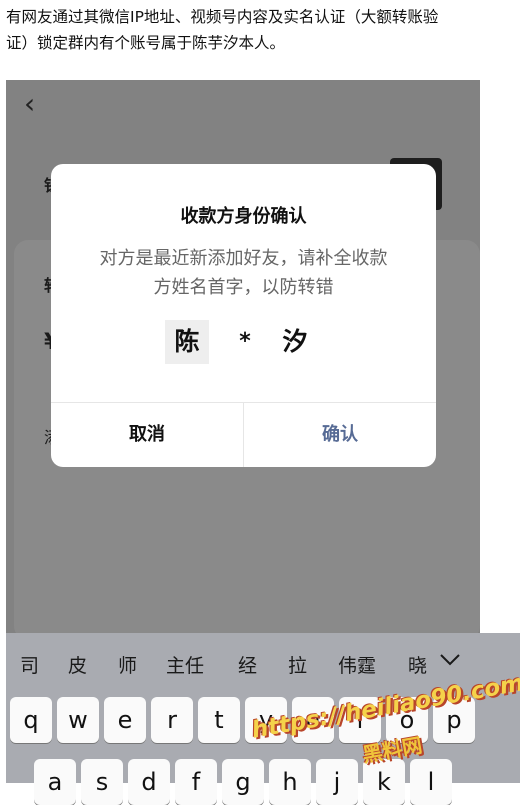  Describe the element at coordinates (247, 664) in the screenshot. I see `candidate-5: 经` at that location.